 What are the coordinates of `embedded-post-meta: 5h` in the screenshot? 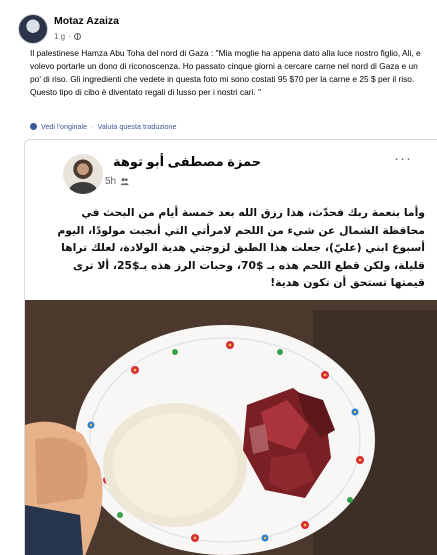 It's located at (117, 181).